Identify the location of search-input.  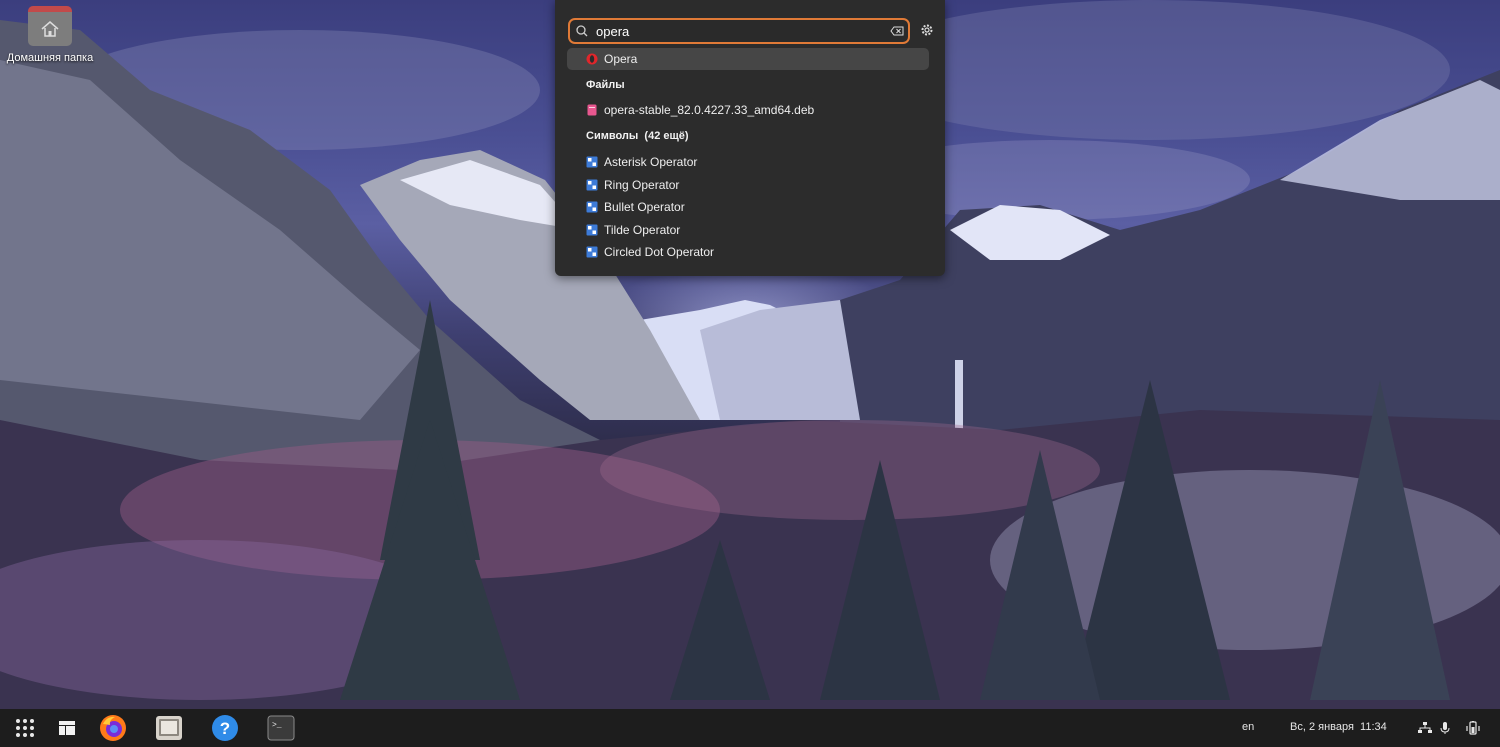
(739, 31).